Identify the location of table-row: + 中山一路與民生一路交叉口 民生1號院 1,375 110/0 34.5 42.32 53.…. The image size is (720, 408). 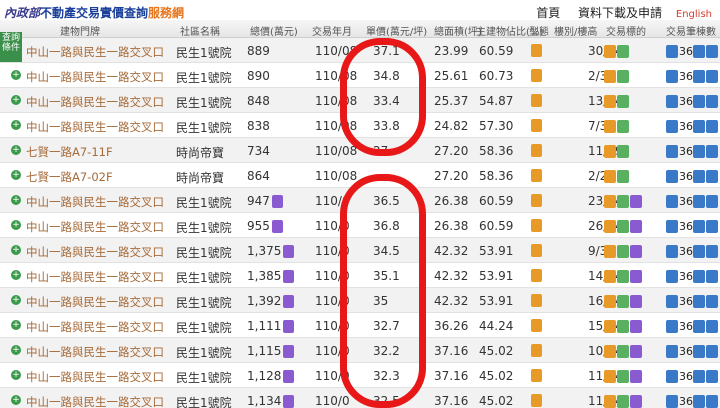
(360, 250).